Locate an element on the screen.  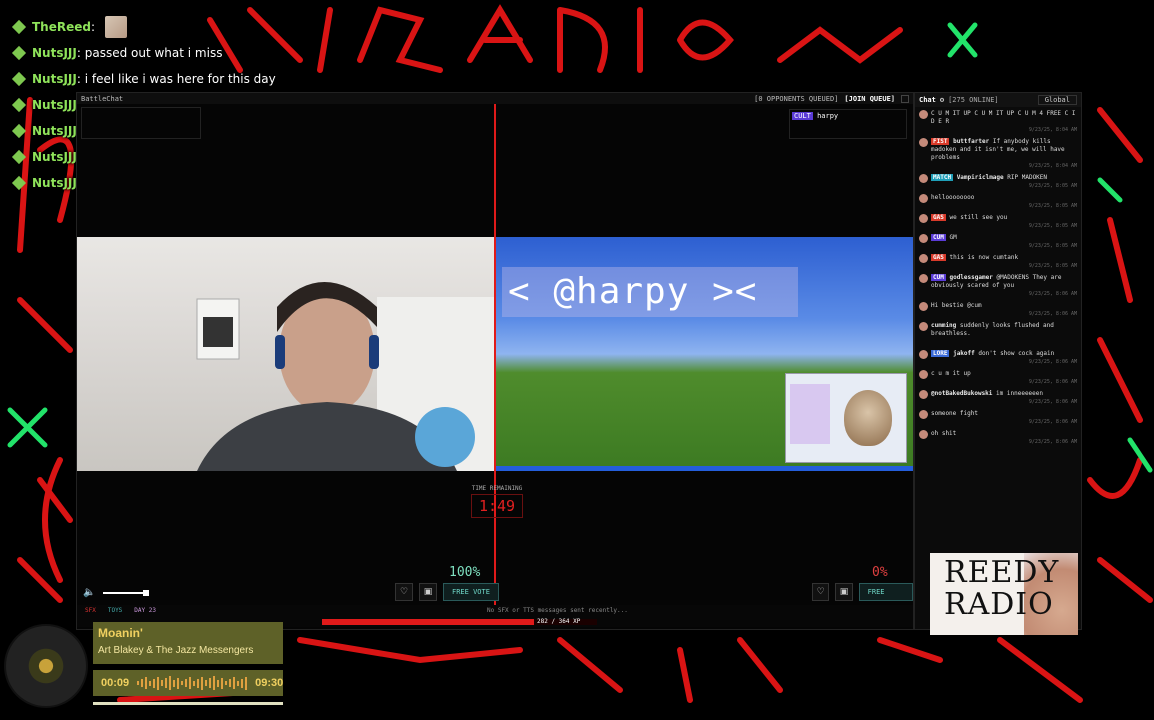
desktop-window is located at coordinates (846, 418).